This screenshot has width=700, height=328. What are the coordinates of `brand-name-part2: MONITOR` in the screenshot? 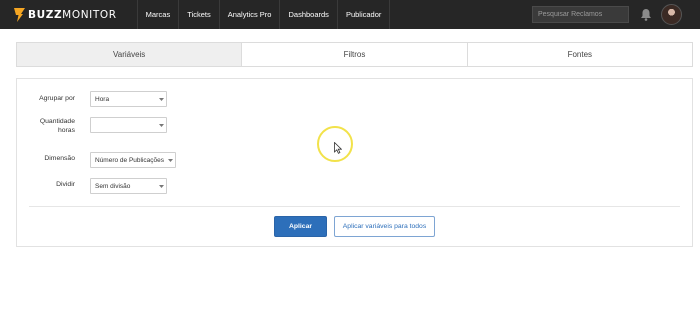 It's located at (89, 14).